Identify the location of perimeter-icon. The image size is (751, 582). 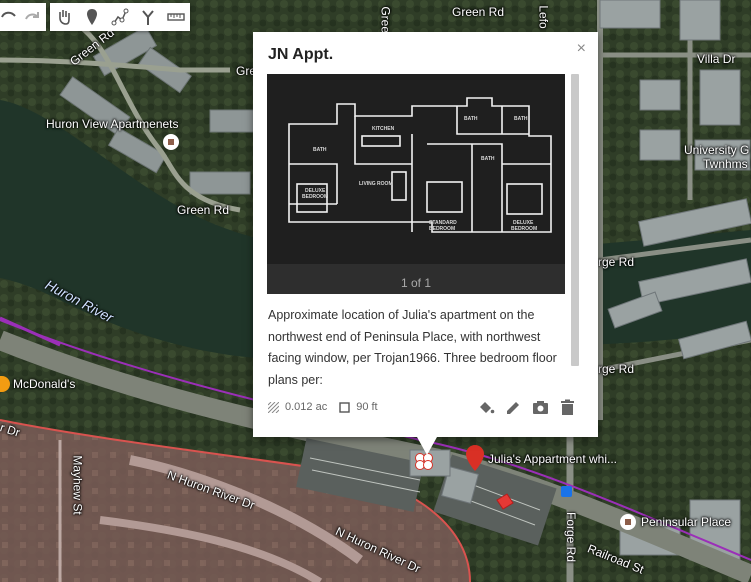
(344, 407).